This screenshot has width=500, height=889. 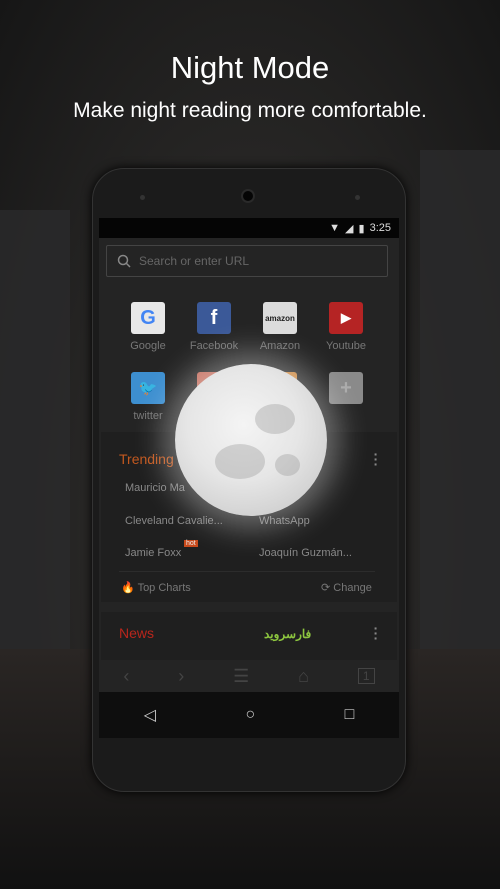 I want to click on tile-label: Youtube, so click(x=346, y=346).